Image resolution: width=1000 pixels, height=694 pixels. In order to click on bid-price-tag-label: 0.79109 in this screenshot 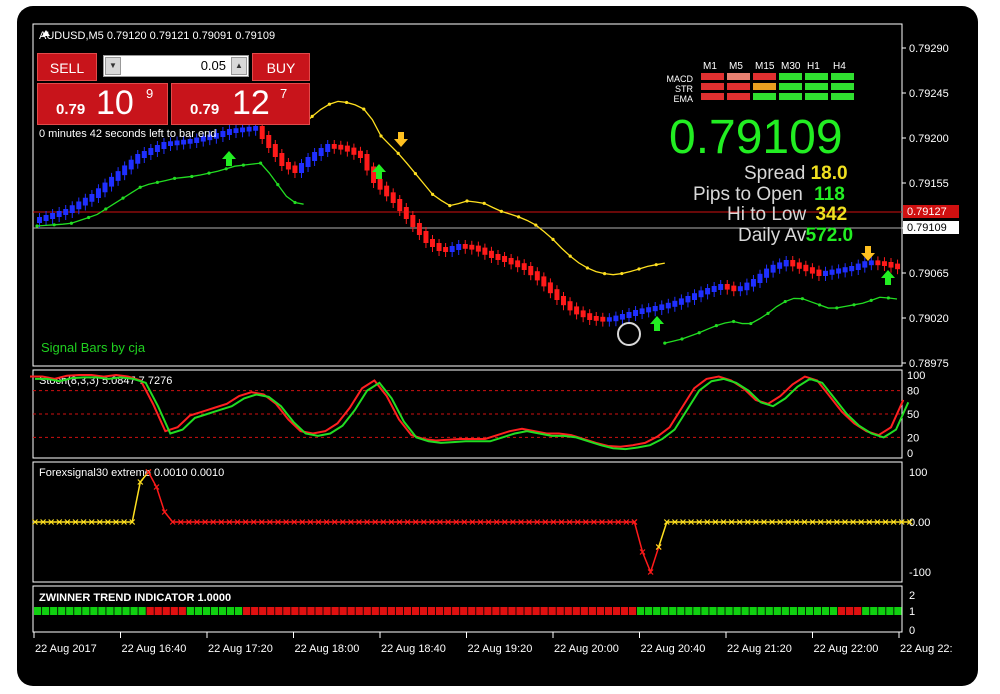, I will do `click(927, 228)`.